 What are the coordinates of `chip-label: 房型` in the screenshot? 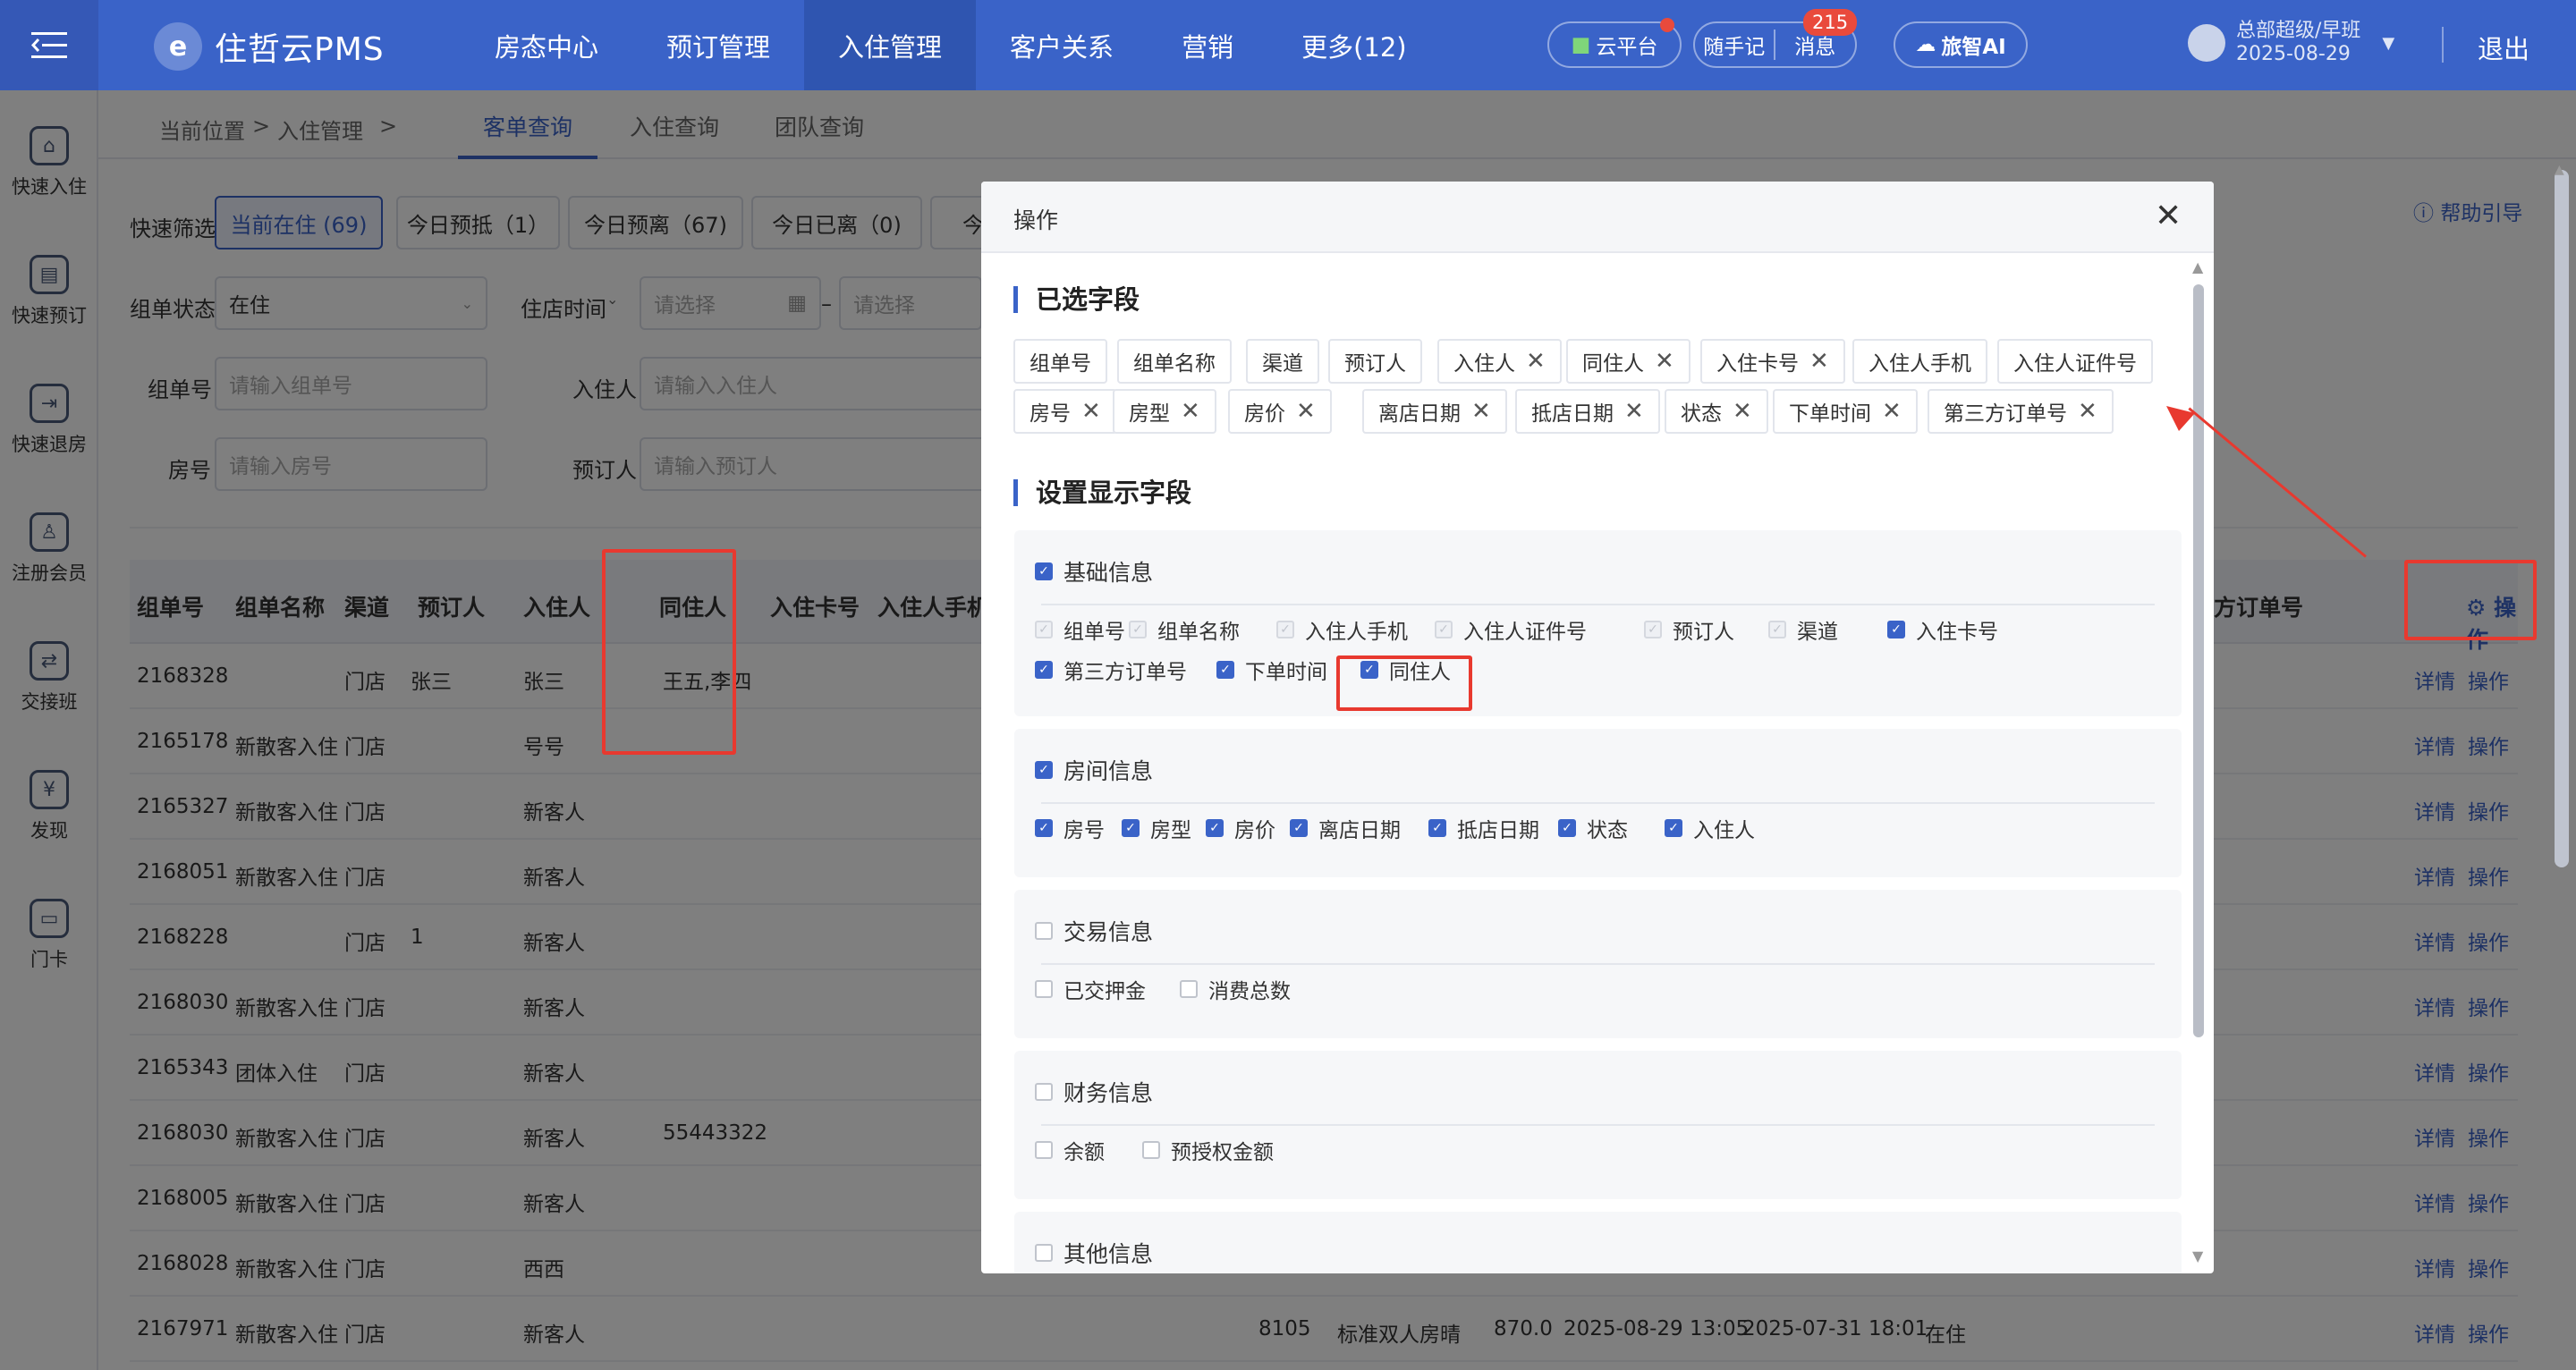 It's located at (1149, 414).